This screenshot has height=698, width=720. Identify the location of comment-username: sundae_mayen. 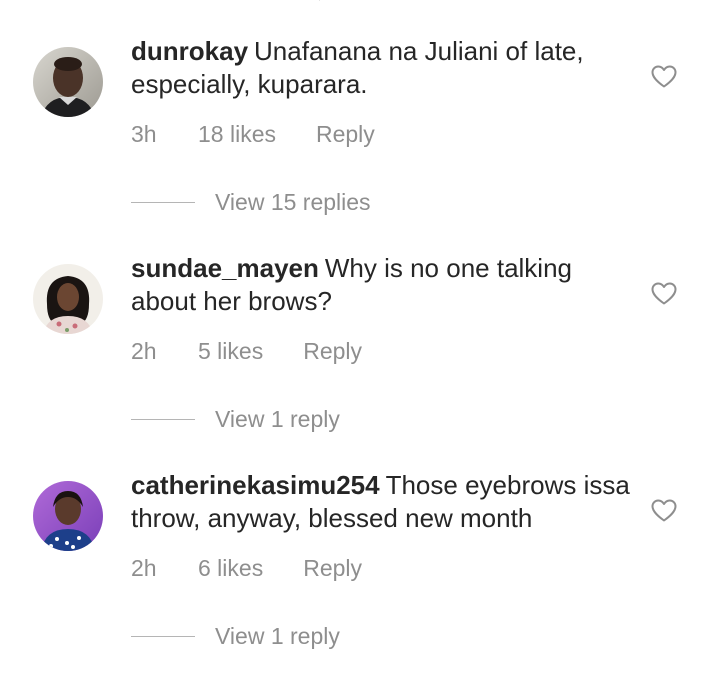
(225, 268).